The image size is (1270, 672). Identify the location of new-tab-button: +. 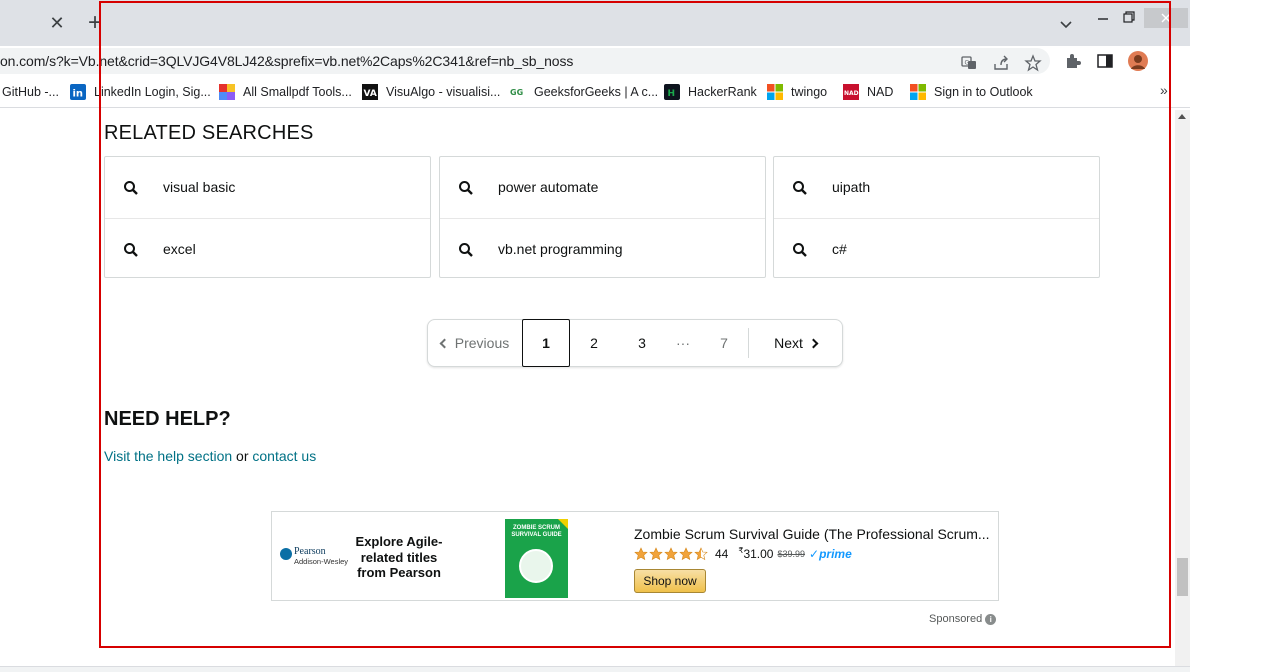
(95, 23).